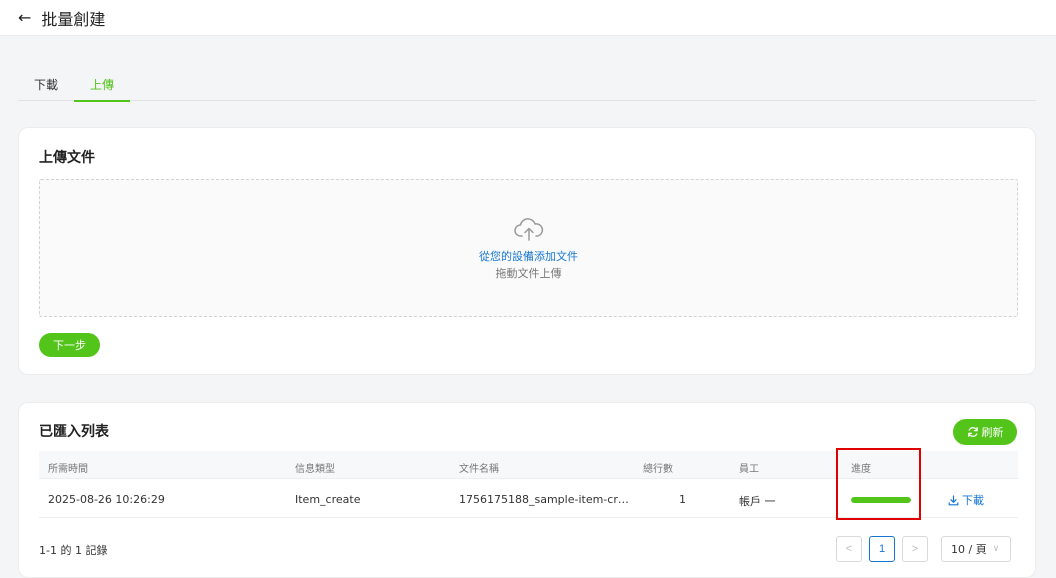 The width and height of the screenshot is (1056, 578). I want to click on page-title: 批量創建, so click(73, 19).